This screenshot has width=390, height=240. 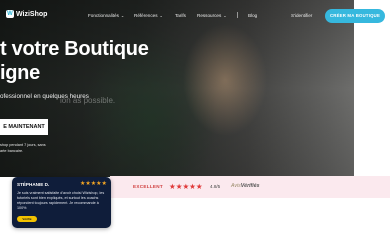 I want to click on nav-item-label: Références, so click(x=146, y=15).